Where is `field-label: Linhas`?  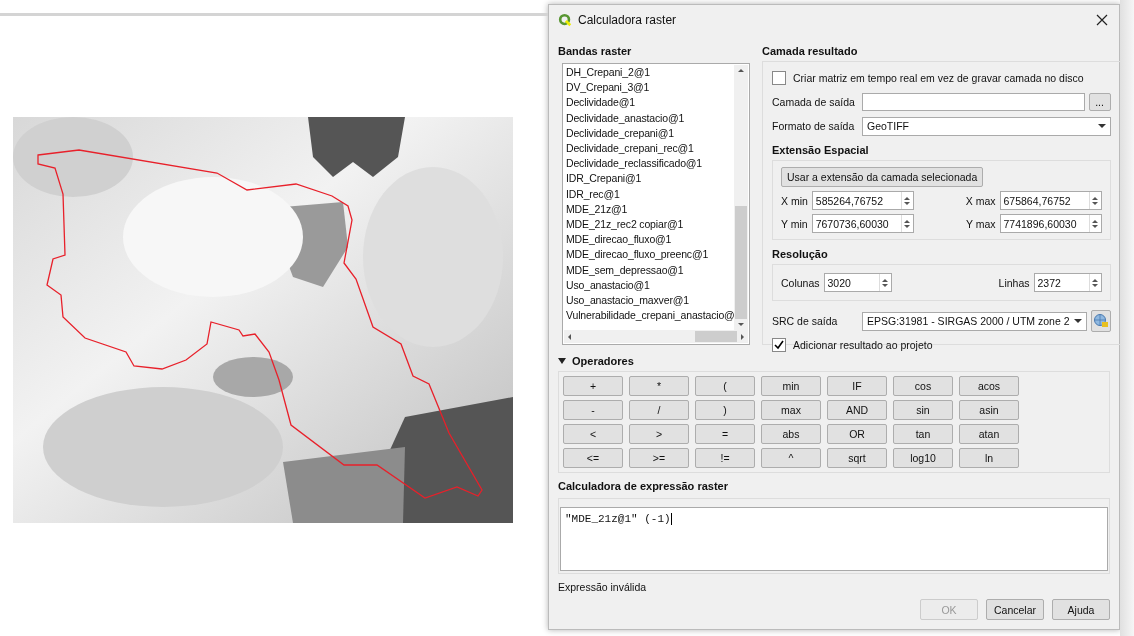
field-label: Linhas is located at coordinates (1014, 282).